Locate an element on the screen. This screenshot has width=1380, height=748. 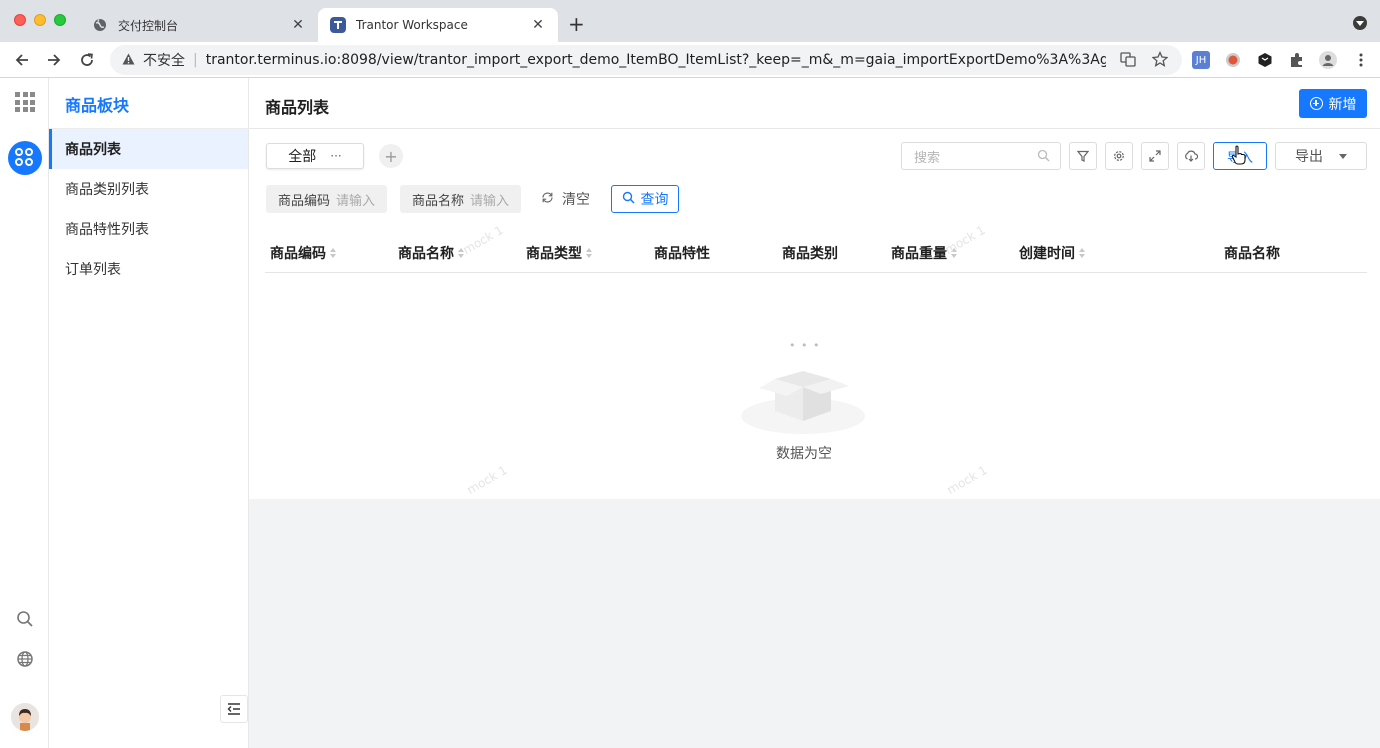
column-label: 商品类别 is located at coordinates (810, 254).